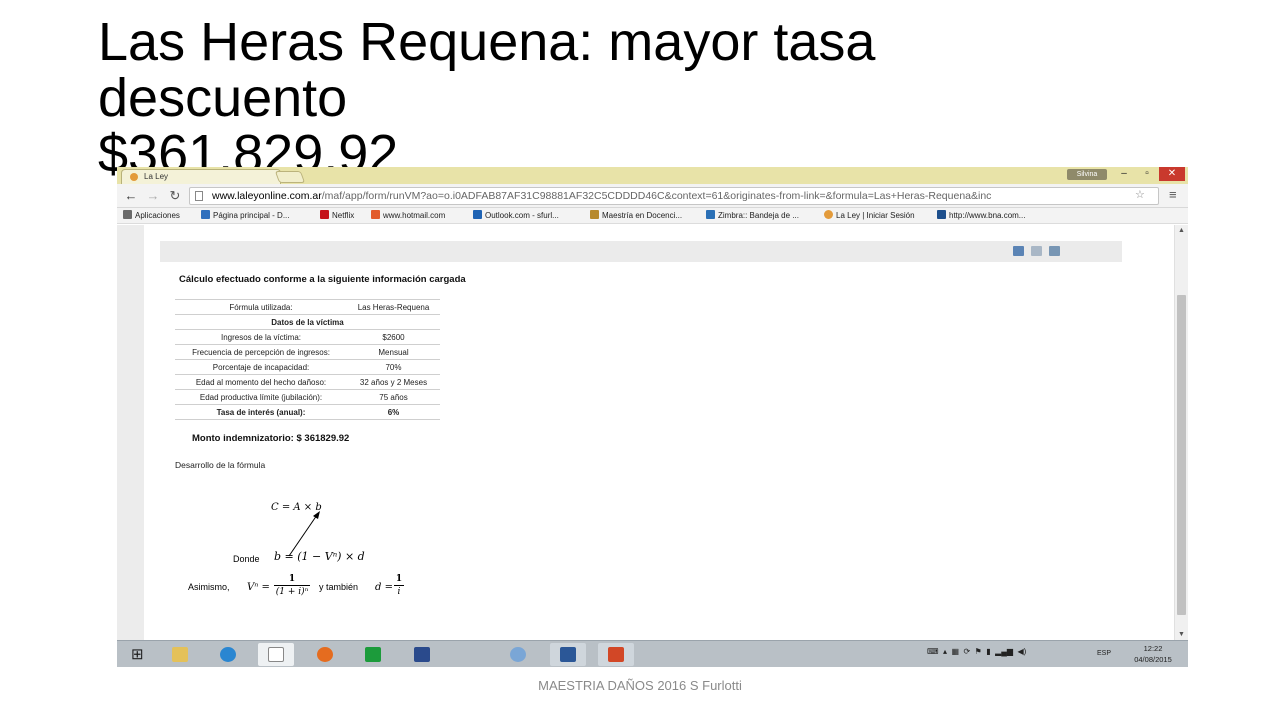  Describe the element at coordinates (393, 337) in the screenshot. I see `row-value: $2600` at that location.